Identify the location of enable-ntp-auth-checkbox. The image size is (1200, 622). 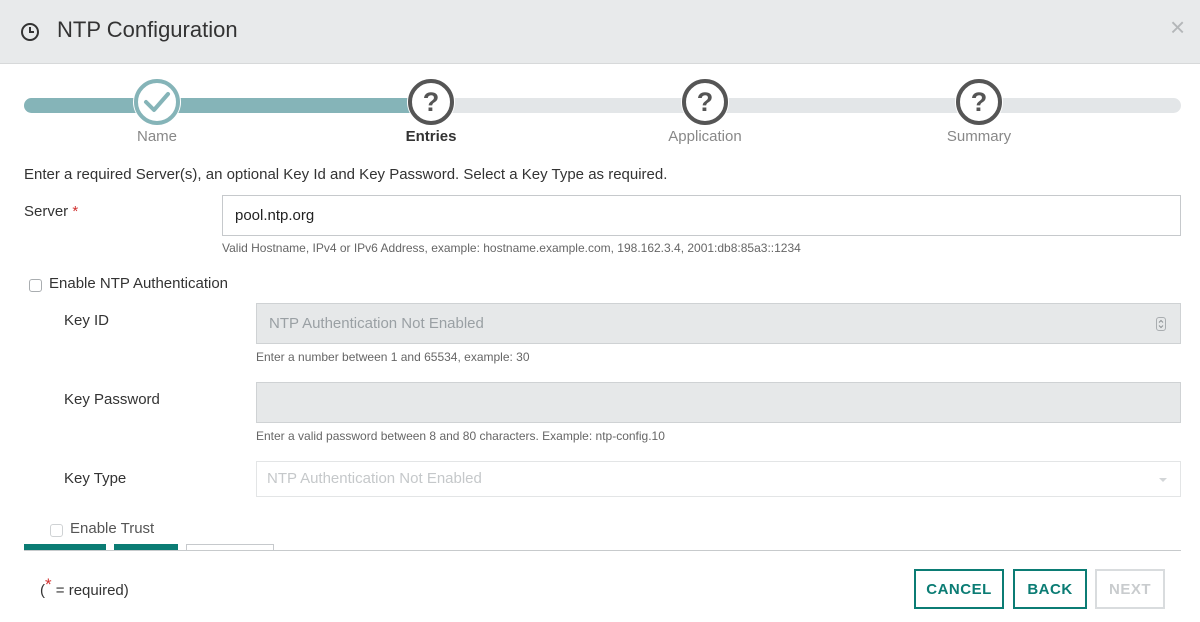
(35, 285).